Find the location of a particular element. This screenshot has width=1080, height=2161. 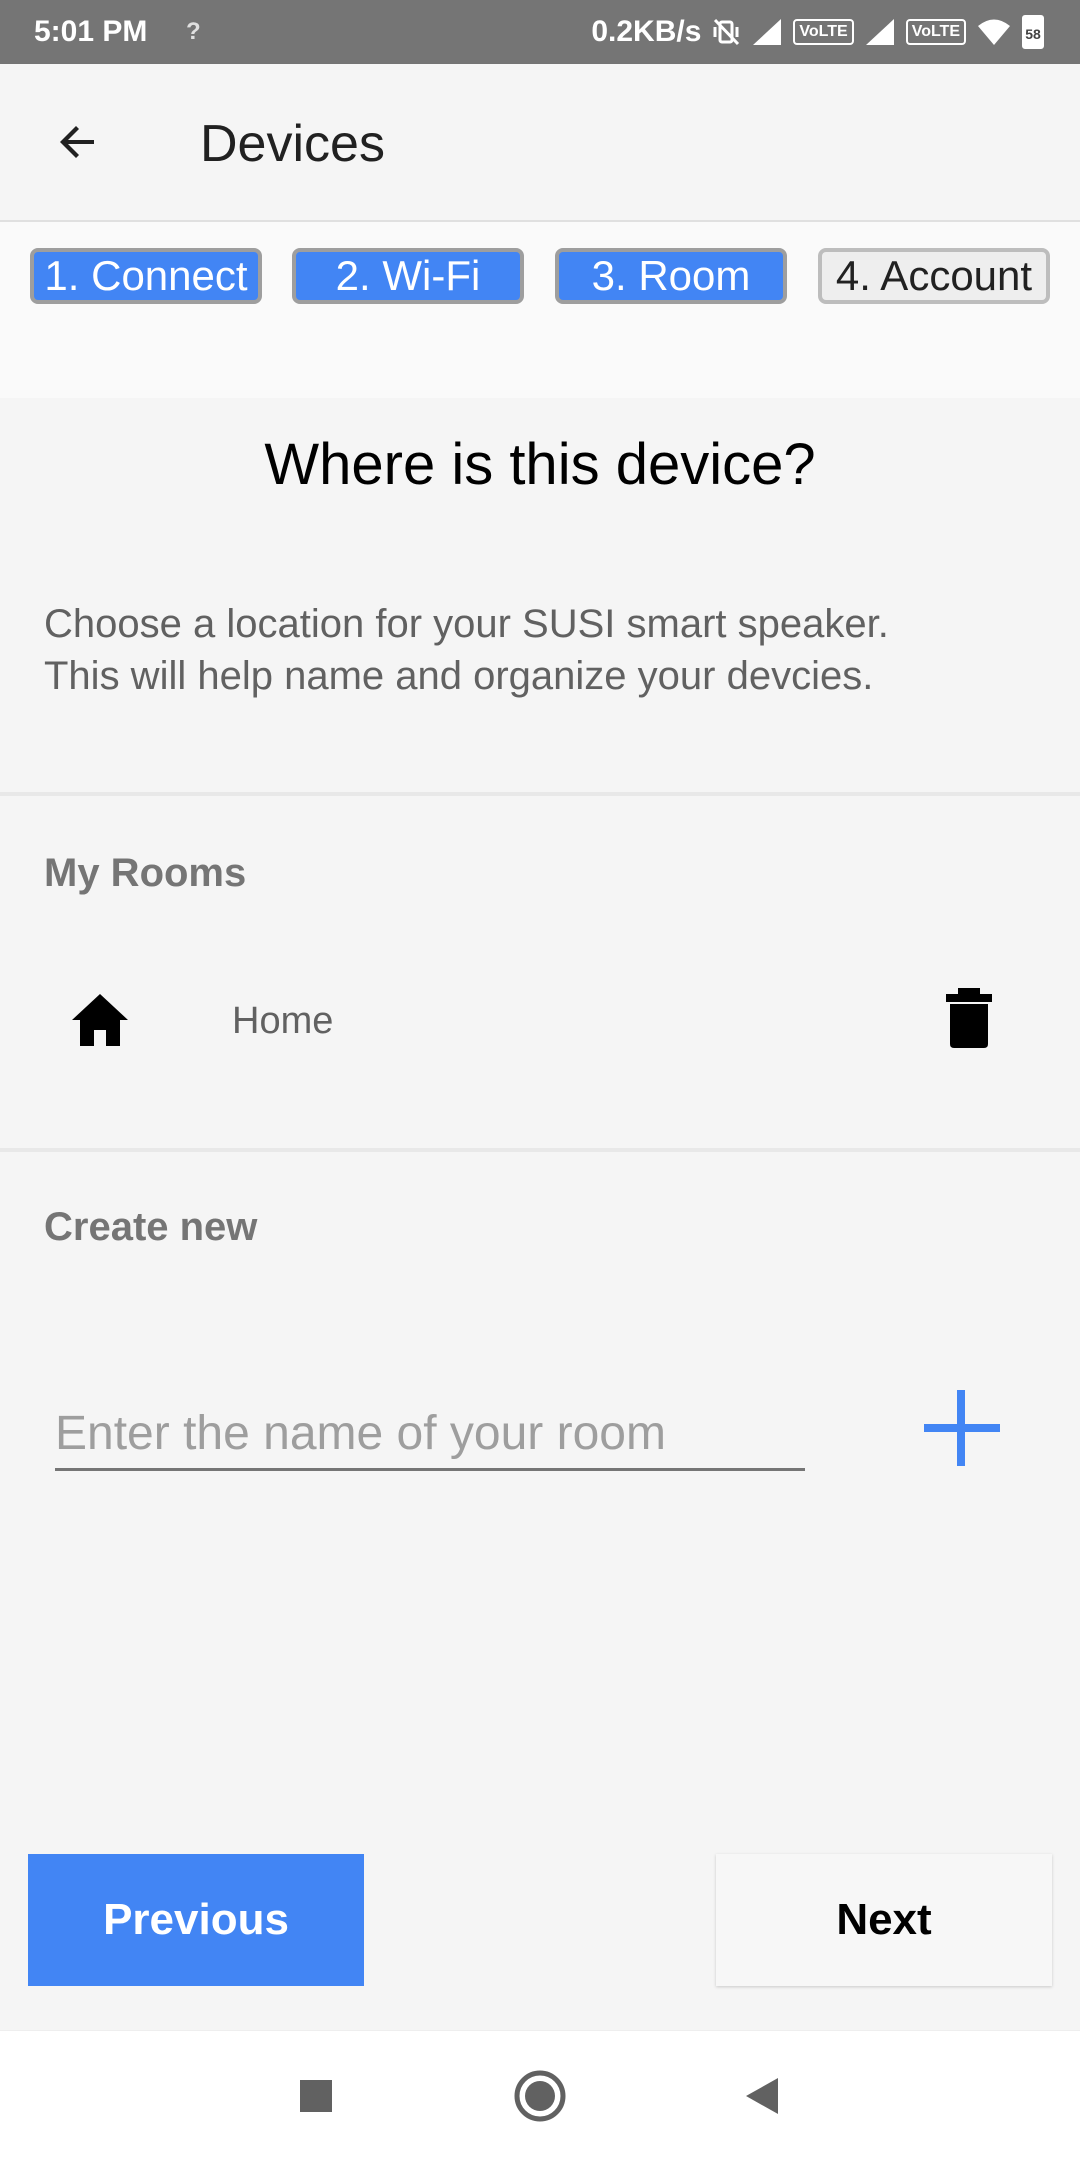

back-button is located at coordinates (78, 142).